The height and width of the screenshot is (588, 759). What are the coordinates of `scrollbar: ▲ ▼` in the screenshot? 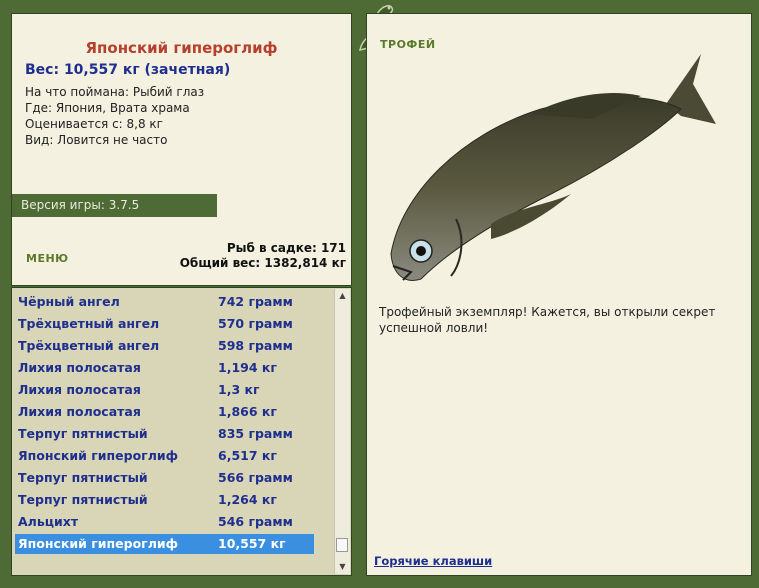 It's located at (342, 431).